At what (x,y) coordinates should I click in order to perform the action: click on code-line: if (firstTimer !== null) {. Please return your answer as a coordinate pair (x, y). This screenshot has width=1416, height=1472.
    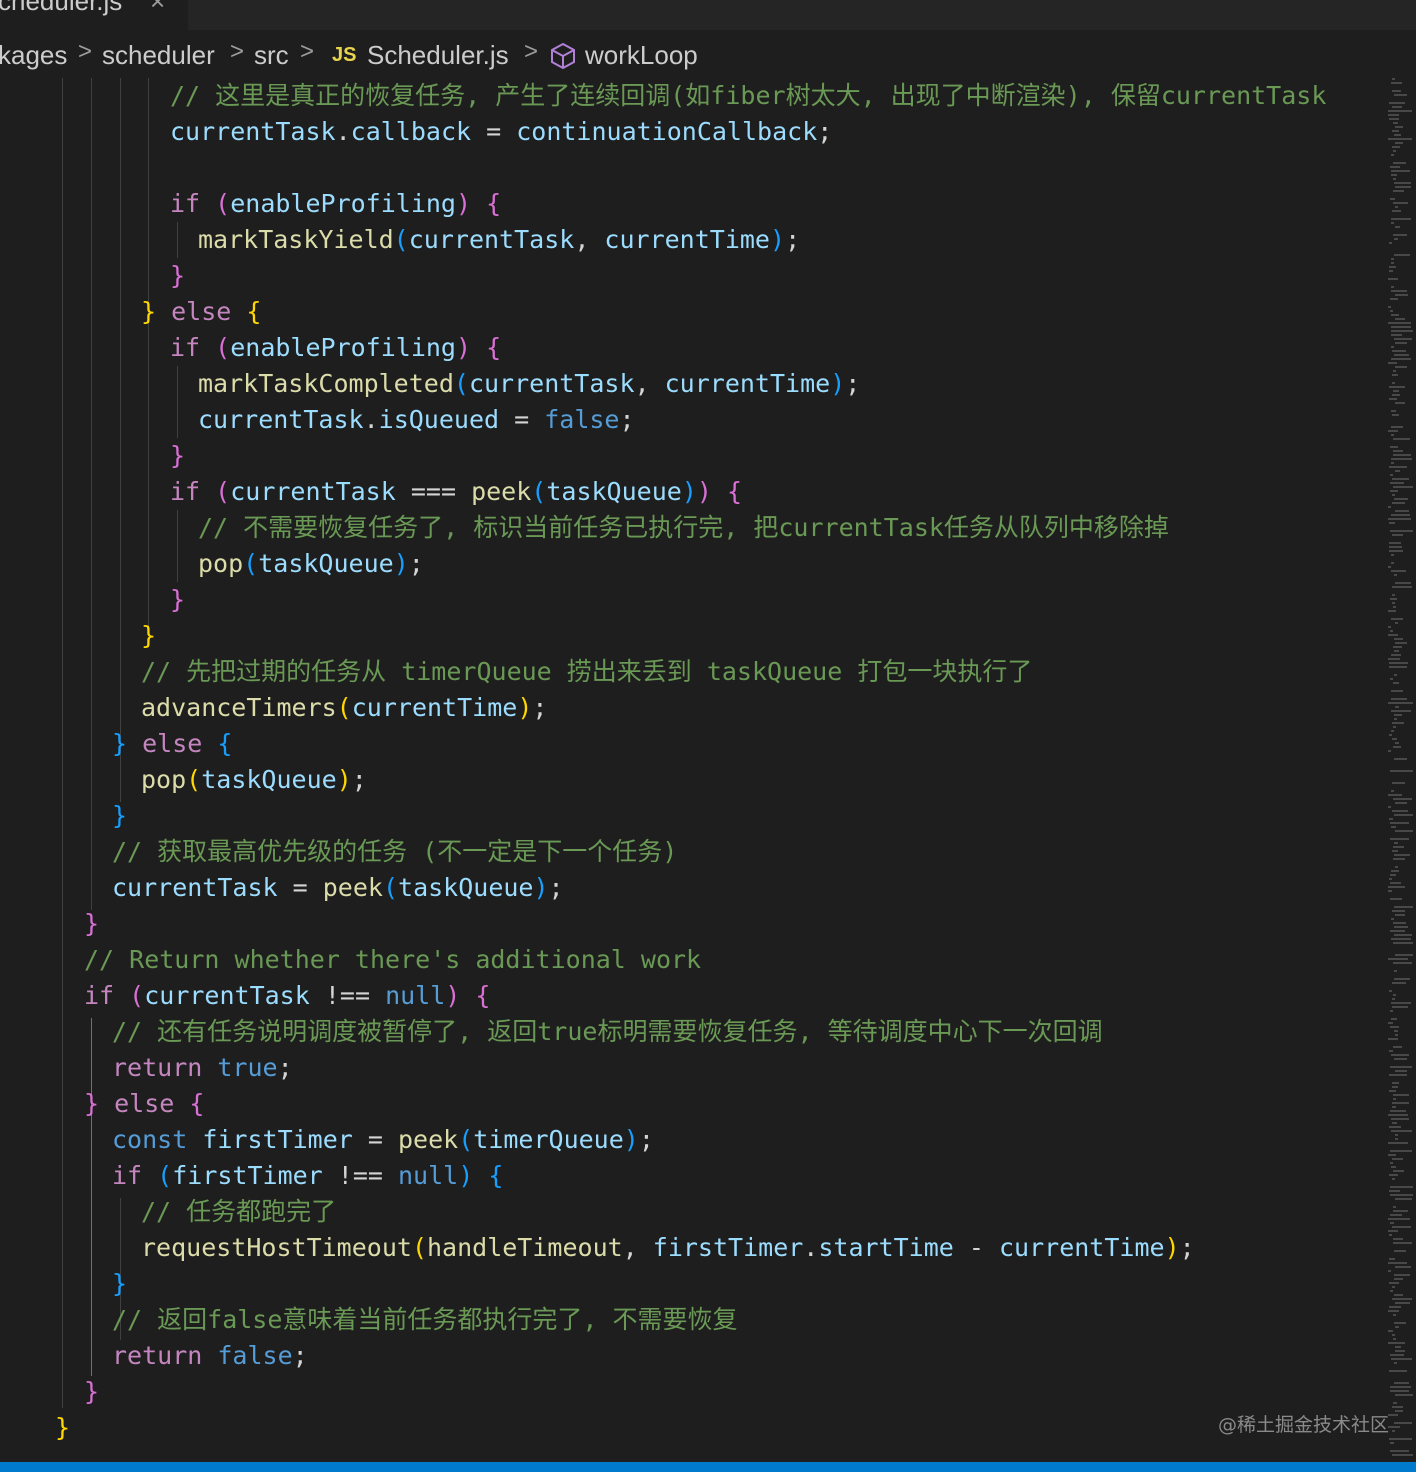
    Looking at the image, I should click on (307, 1176).